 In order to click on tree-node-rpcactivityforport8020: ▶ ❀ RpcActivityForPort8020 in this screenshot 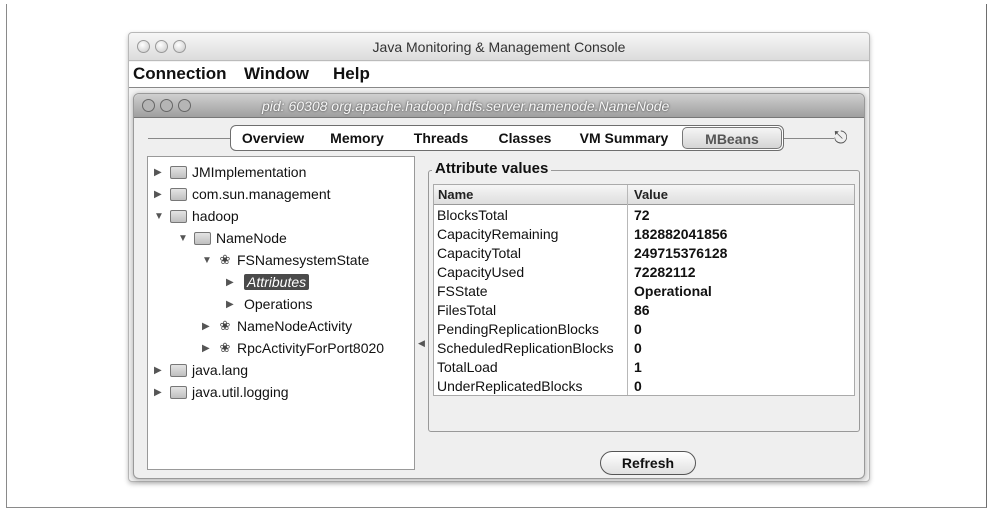, I will do `click(293, 348)`.